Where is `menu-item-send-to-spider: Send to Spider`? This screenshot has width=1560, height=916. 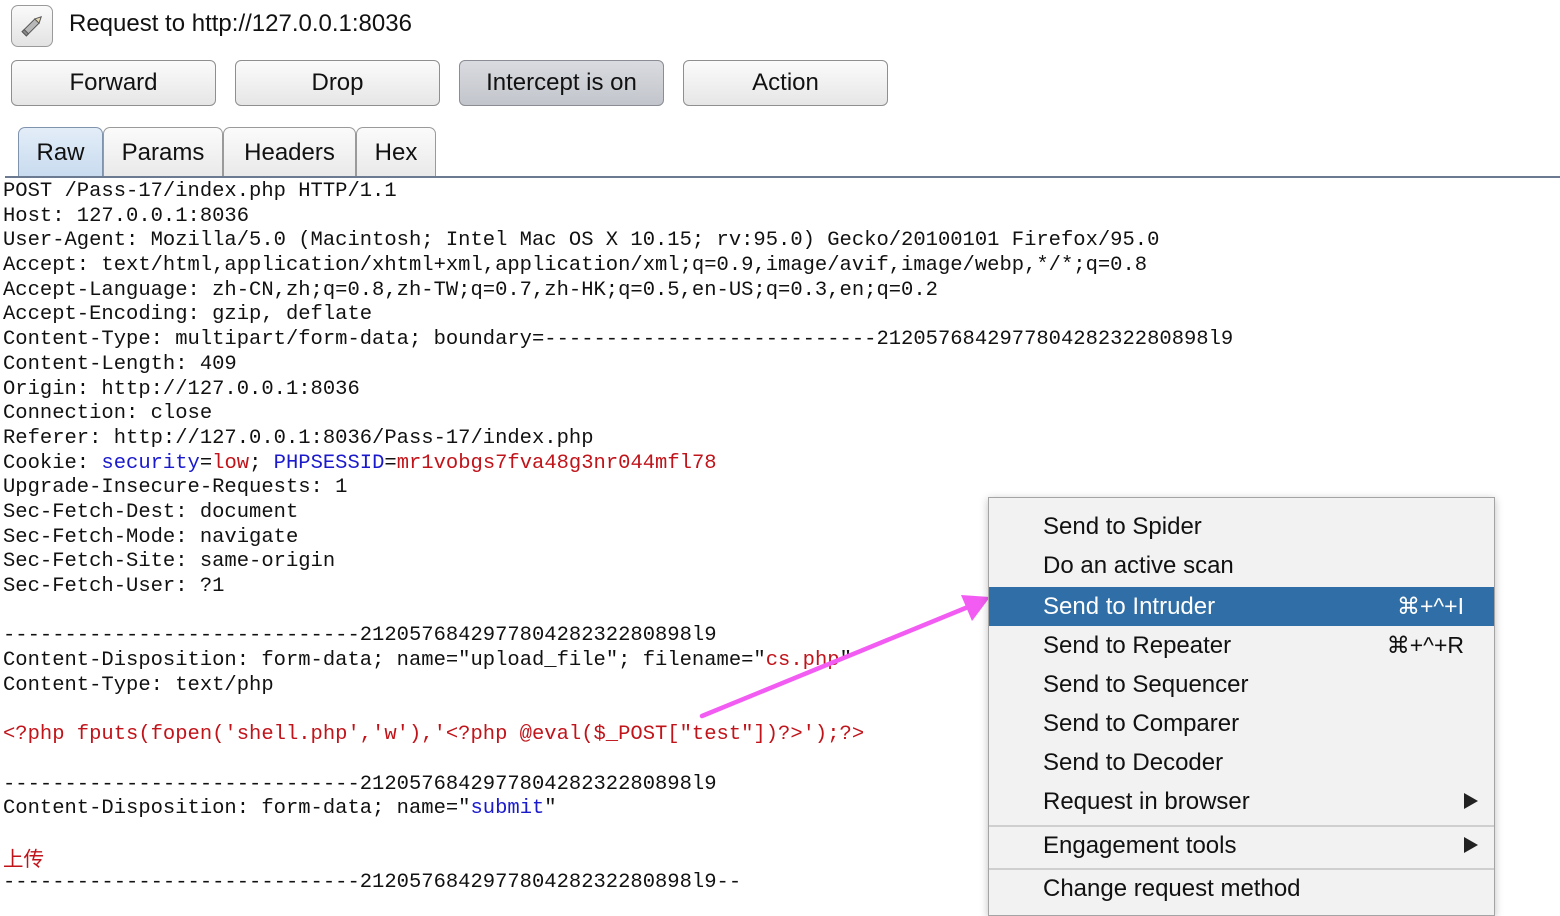 menu-item-send-to-spider: Send to Spider is located at coordinates (1241, 526).